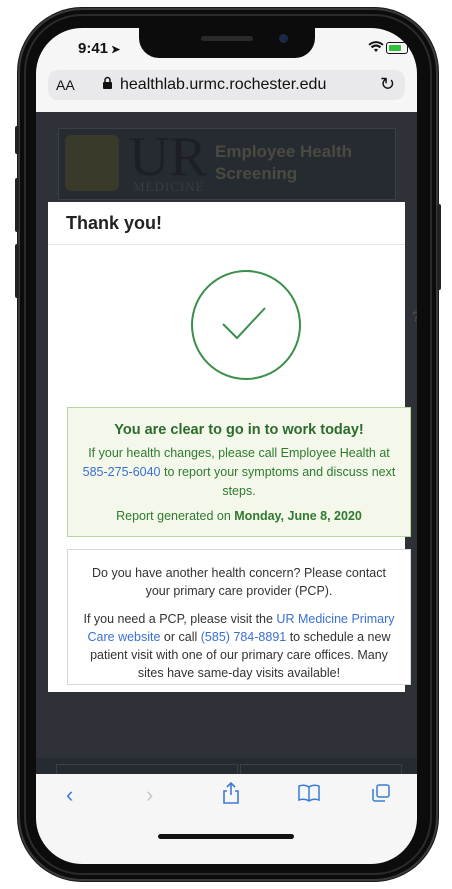  What do you see at coordinates (243, 637) in the screenshot?
I see `primary-care-phone-link: (585) 784-8891` at bounding box center [243, 637].